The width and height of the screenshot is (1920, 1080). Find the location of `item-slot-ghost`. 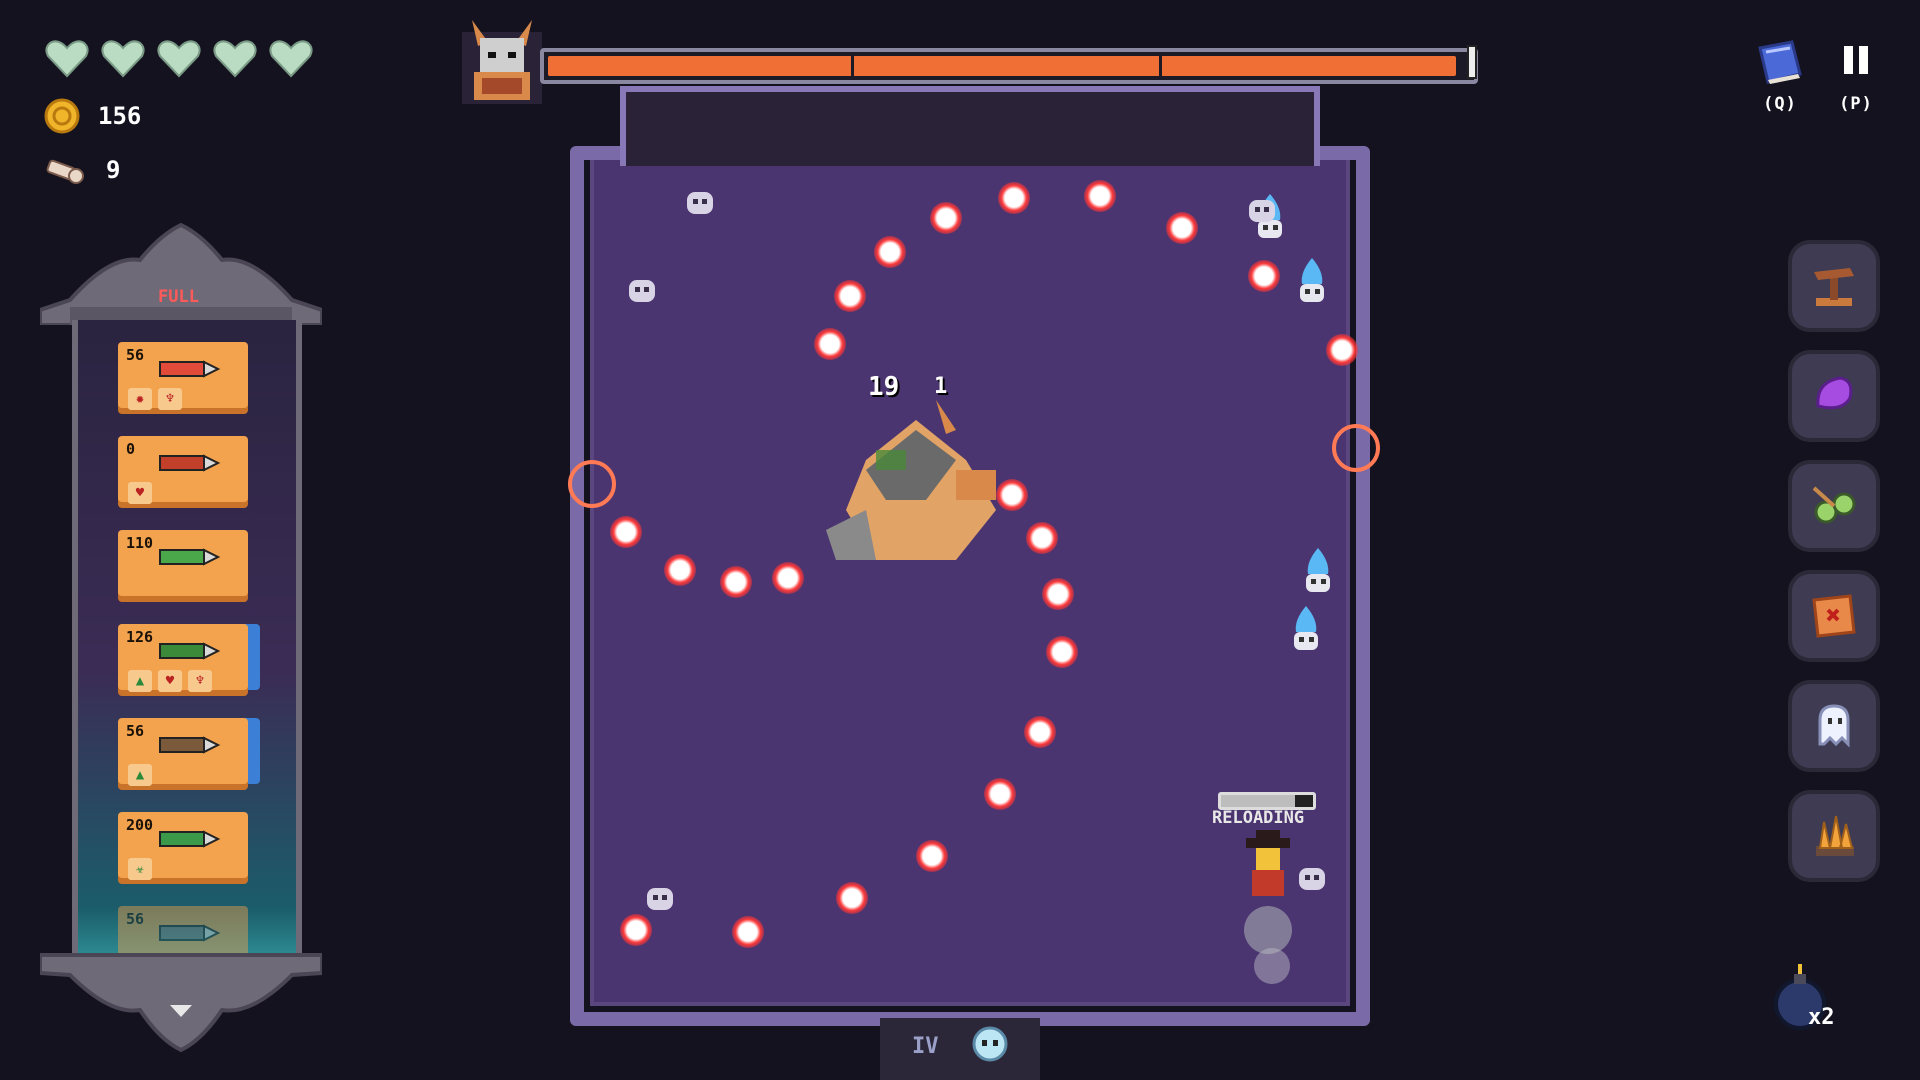

item-slot-ghost is located at coordinates (1834, 726).